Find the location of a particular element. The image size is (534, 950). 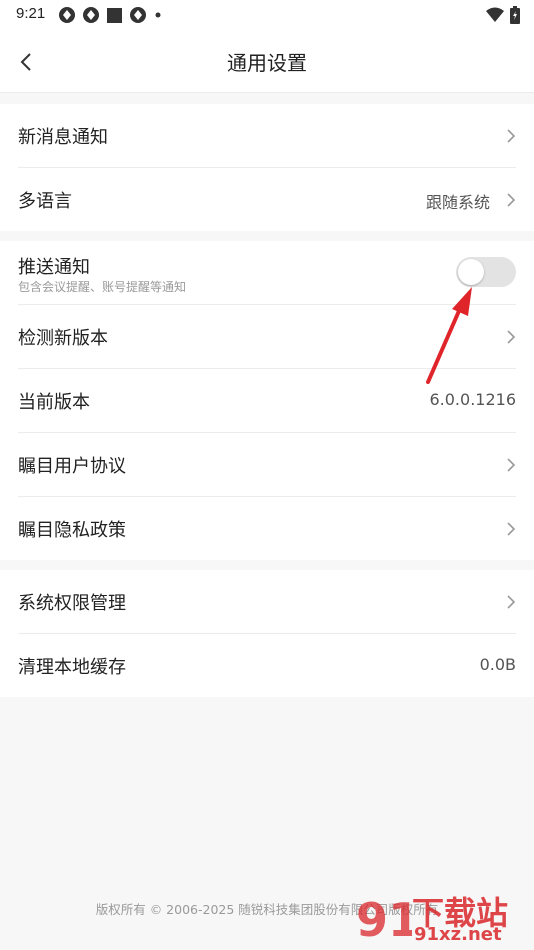

row-push-notification: 推送通知 包含会议提醒、账号提醒等通知 is located at coordinates (267, 273).